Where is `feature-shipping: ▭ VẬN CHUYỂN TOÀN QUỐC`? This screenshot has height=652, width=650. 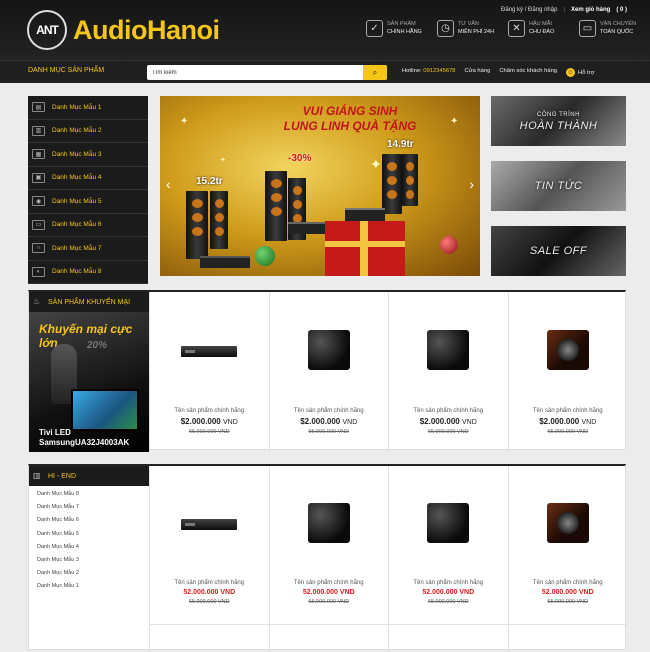
feature-shipping: ▭ VẬN CHUYỂN TOÀN QUỐC is located at coordinates (614, 28).